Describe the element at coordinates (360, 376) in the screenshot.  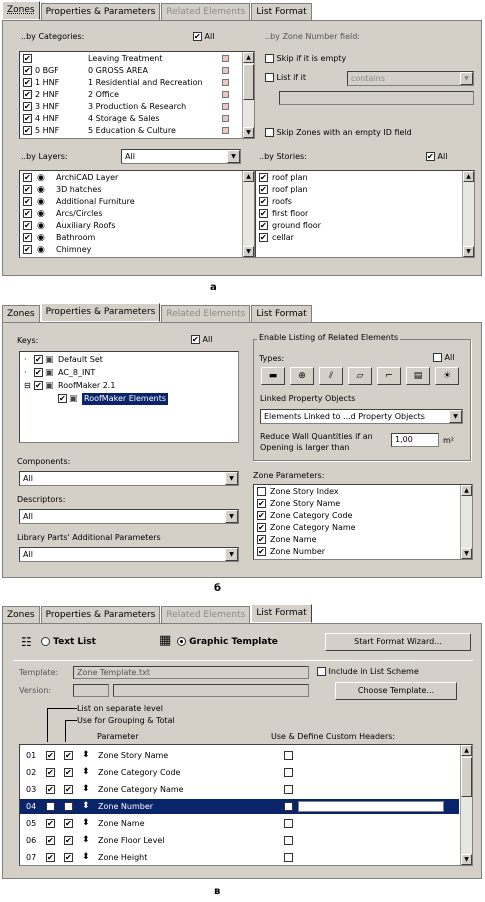
I see `slab-type-icon: ▱` at that location.